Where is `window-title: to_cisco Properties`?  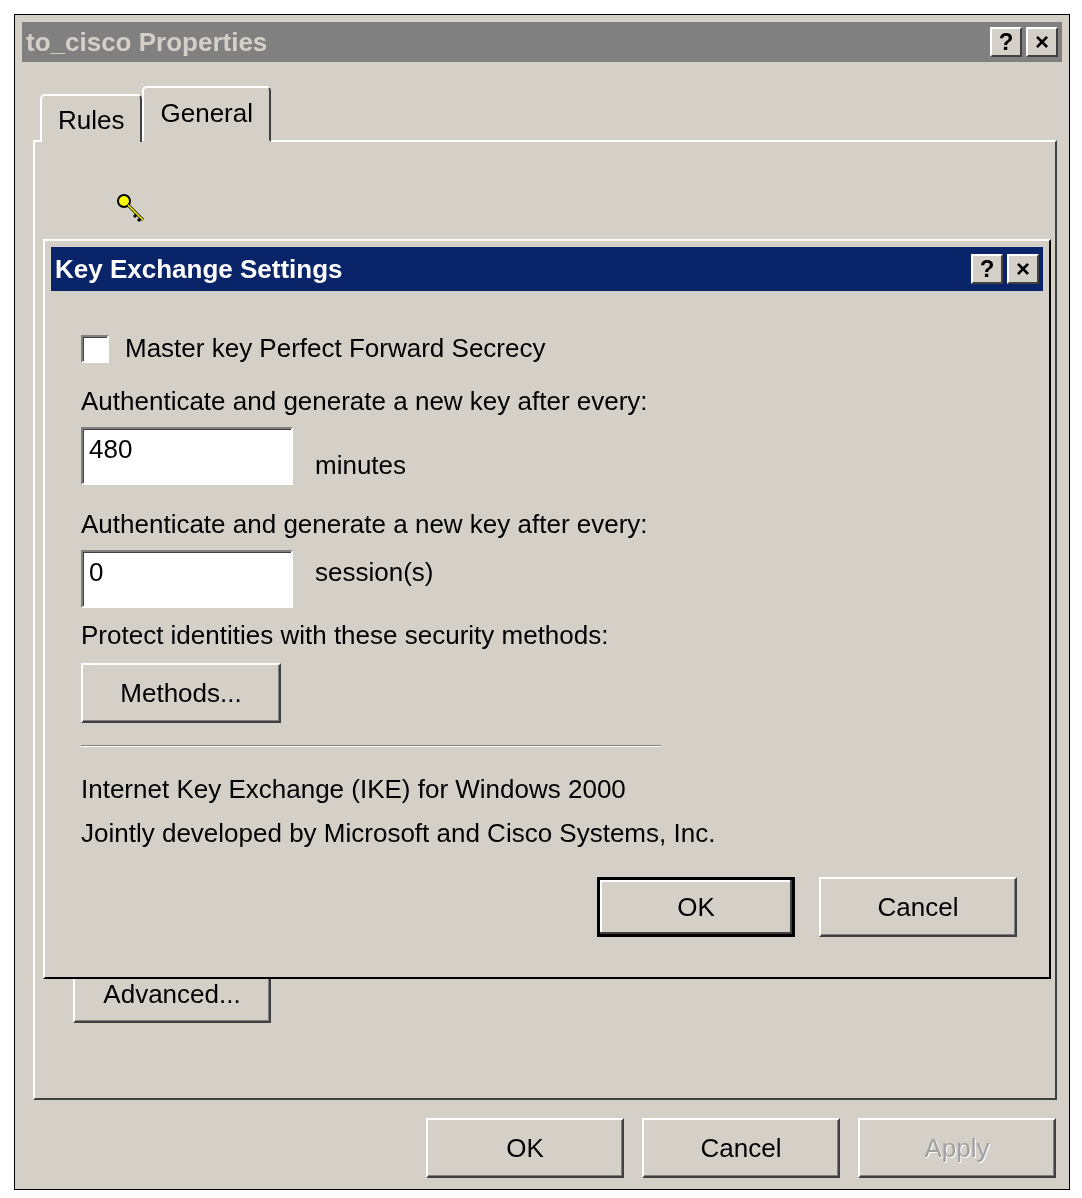
window-title: to_cisco Properties is located at coordinates (147, 42).